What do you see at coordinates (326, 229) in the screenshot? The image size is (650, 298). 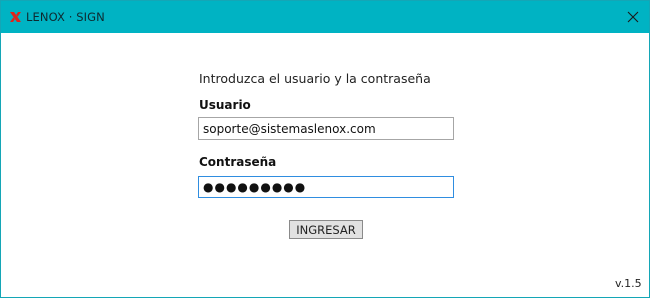 I see `submit-button: INGRESAR` at bounding box center [326, 229].